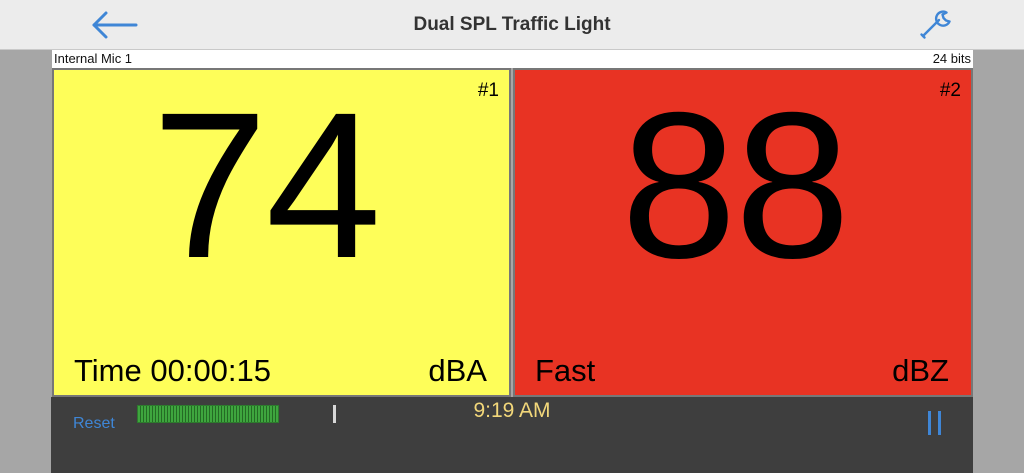  I want to click on meter-index-1: #1, so click(488, 90).